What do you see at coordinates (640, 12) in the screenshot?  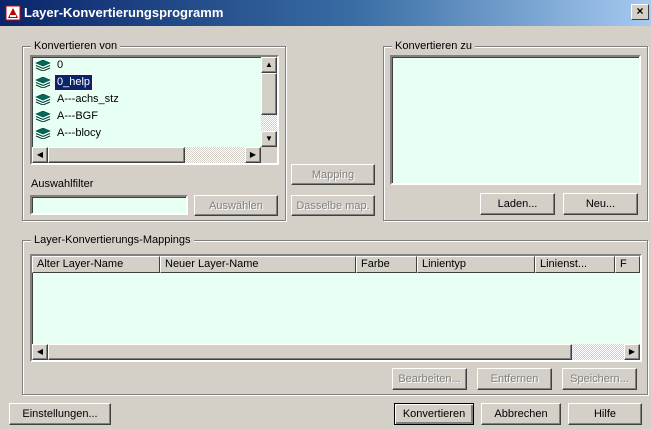 I see `close-button: ×` at bounding box center [640, 12].